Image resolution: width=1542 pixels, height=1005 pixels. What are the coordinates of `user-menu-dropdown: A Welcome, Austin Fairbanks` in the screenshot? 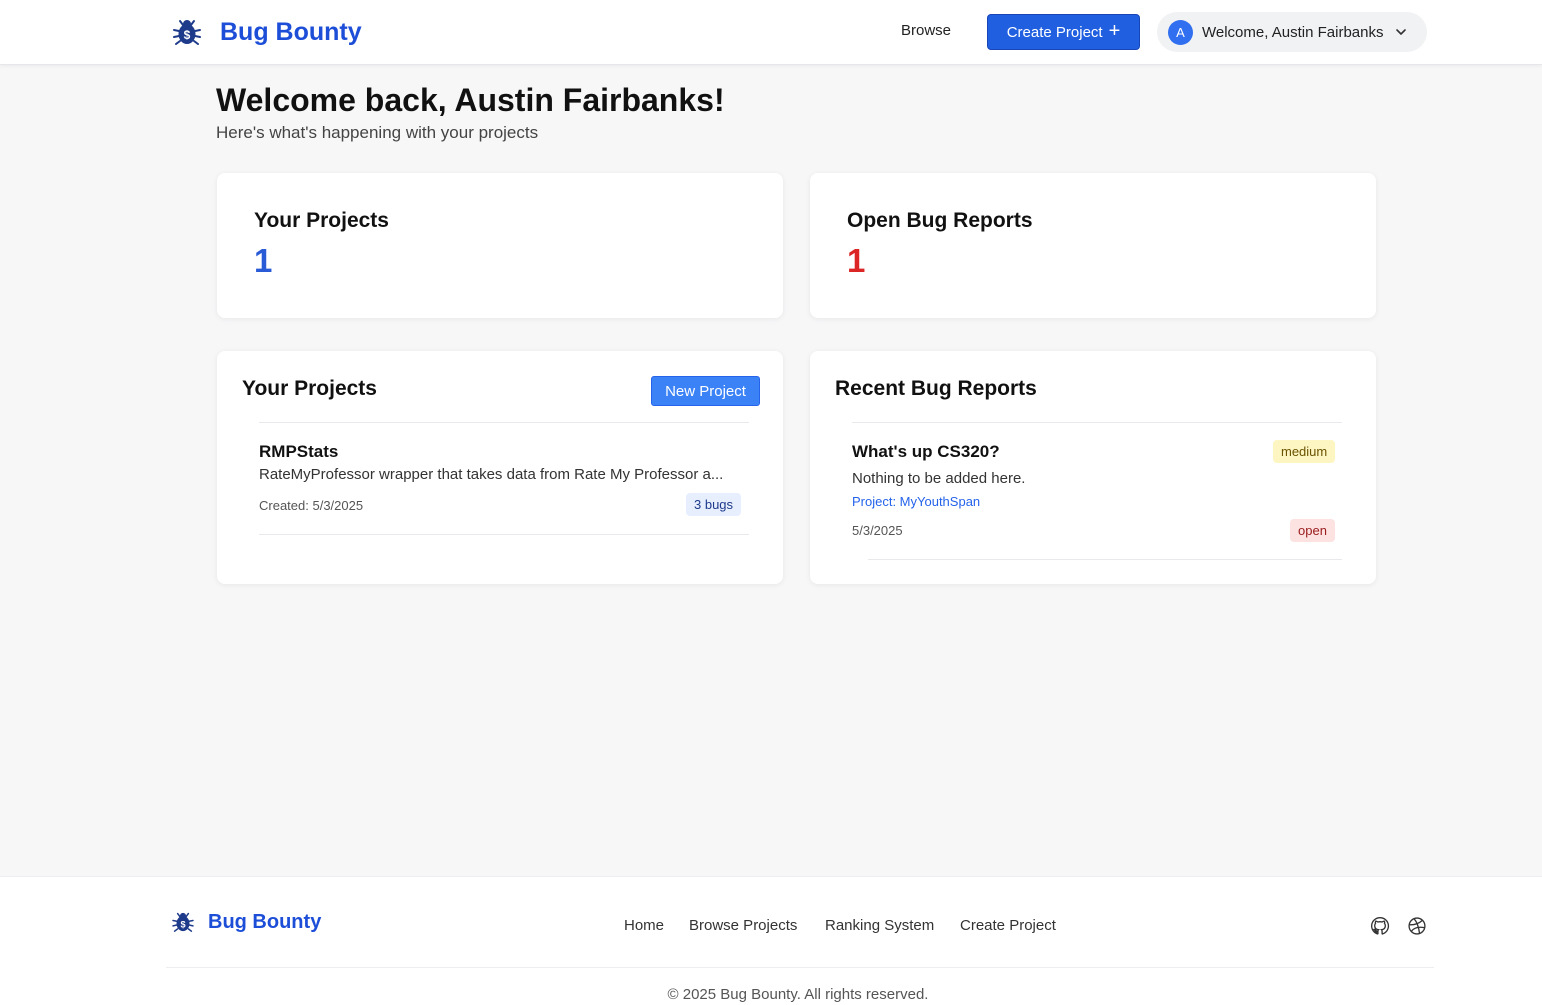 It's located at (1292, 32).